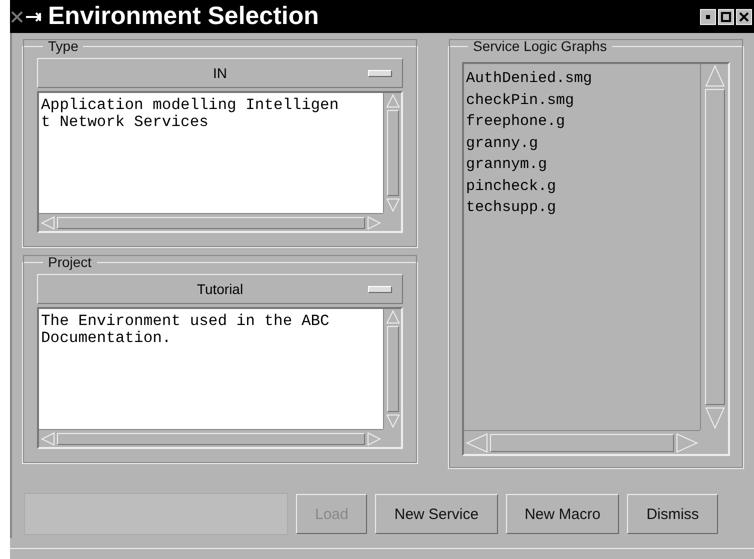 The width and height of the screenshot is (754, 559). Describe the element at coordinates (220, 289) in the screenshot. I see `option-menu: Tutorial` at that location.